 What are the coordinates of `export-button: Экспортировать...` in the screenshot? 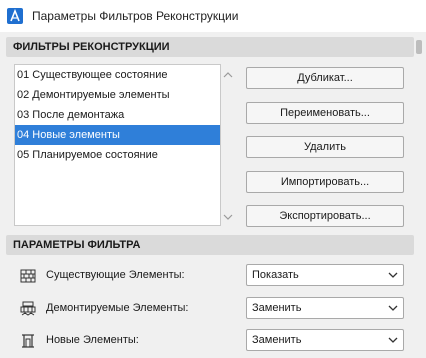 It's located at (325, 216).